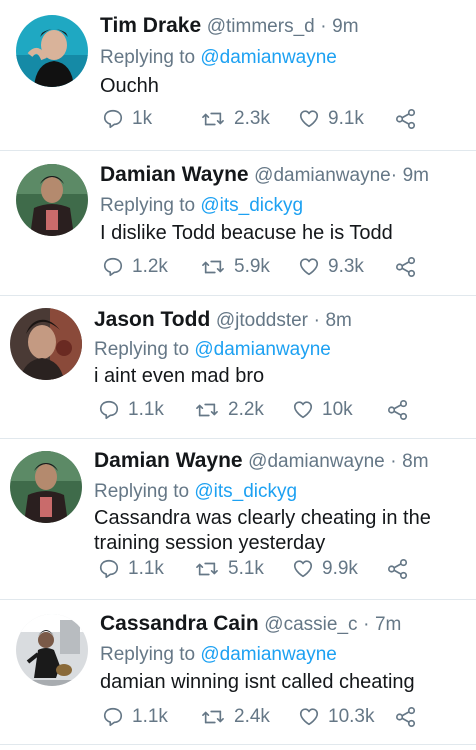  I want to click on like-button: 9.3k, so click(331, 267).